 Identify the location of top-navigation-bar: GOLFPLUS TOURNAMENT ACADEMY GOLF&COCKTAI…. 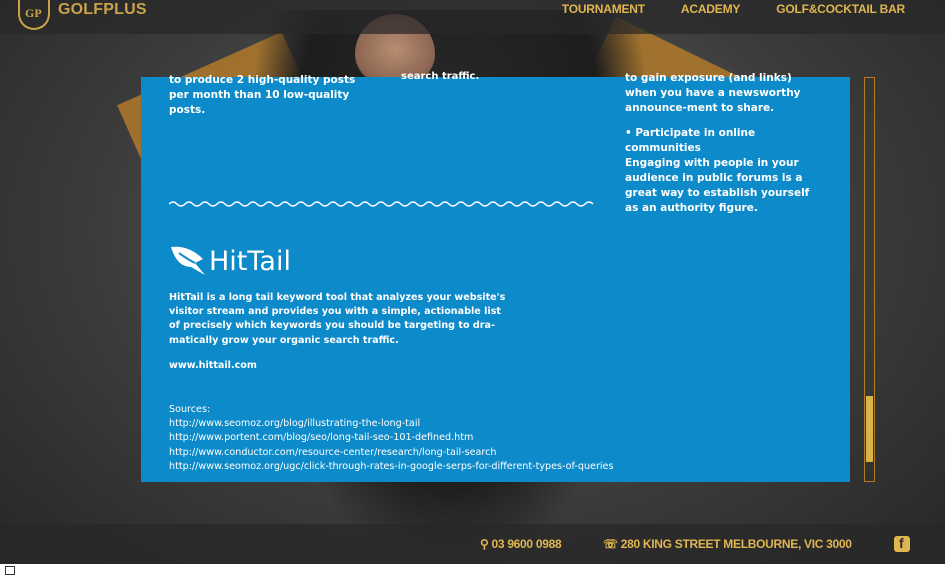
(472, 17).